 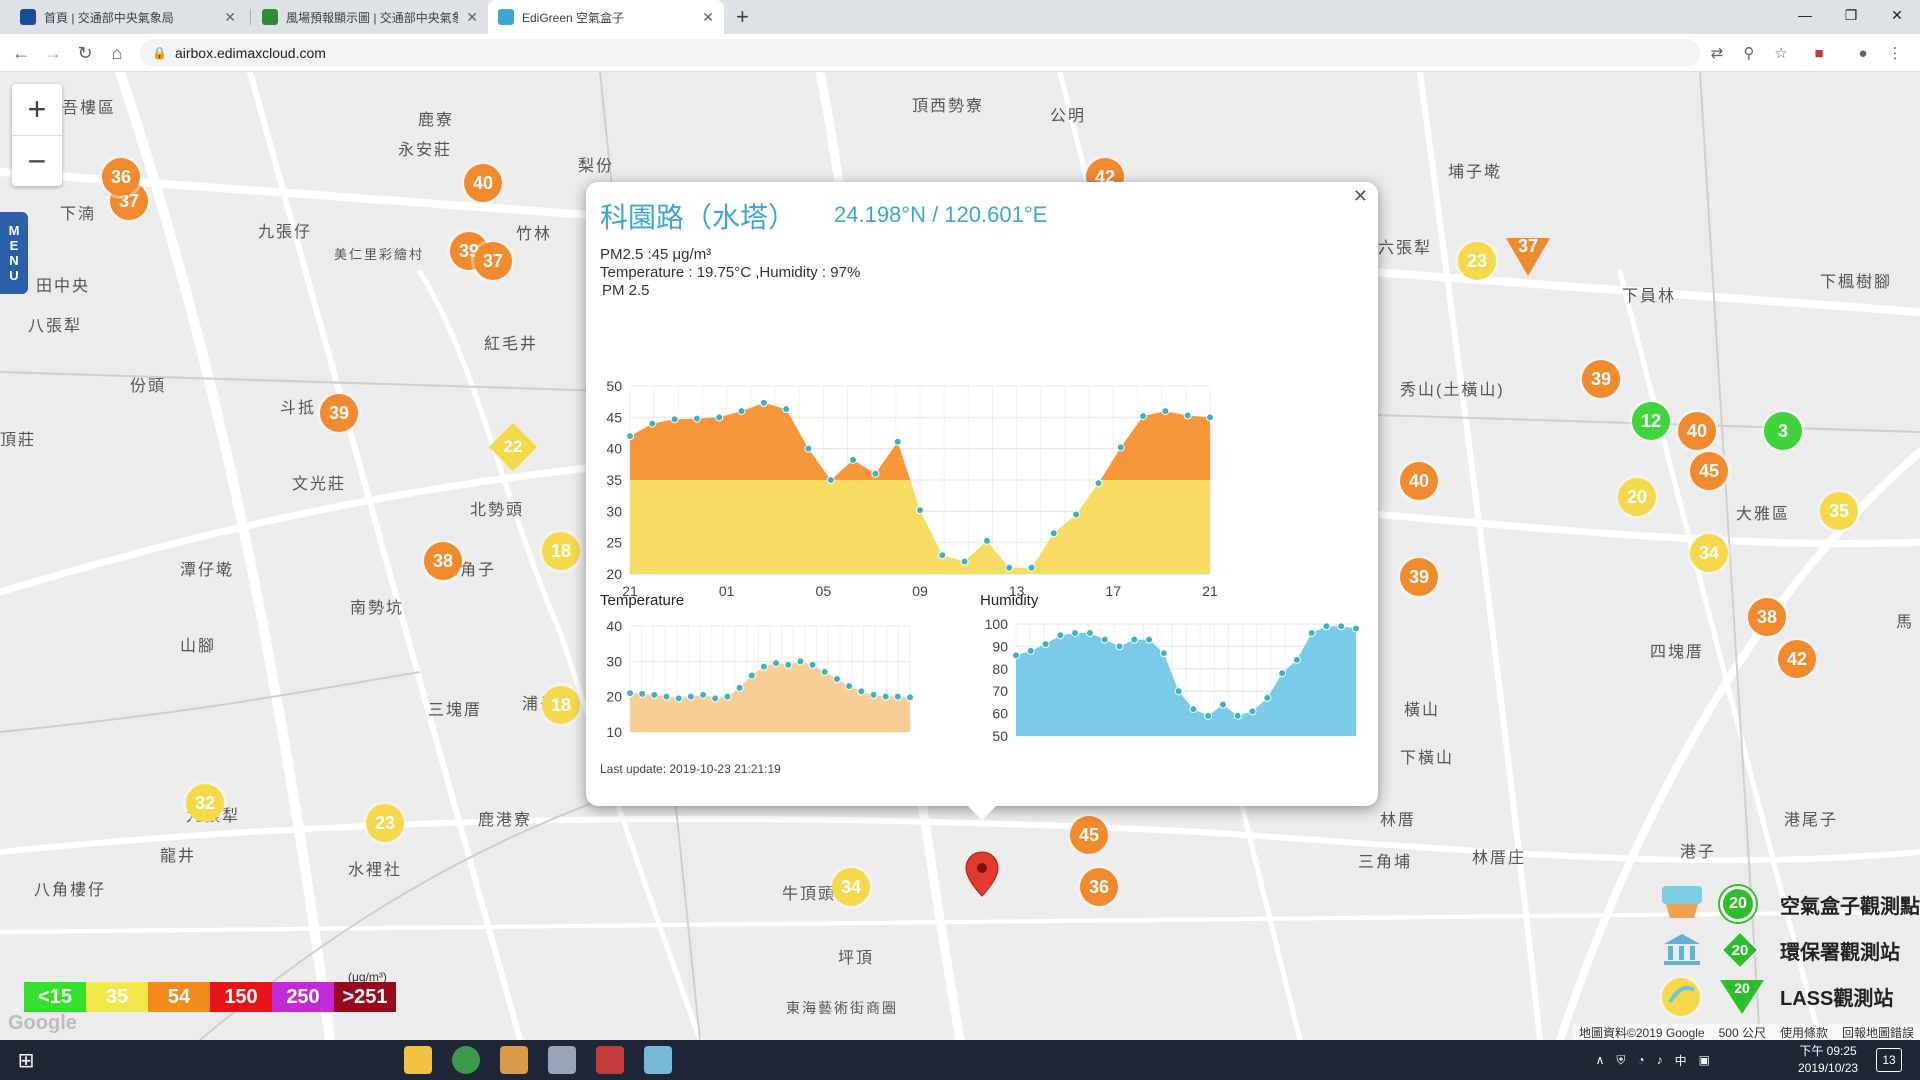 I want to click on epa-station-marker: 22, so click(x=513, y=447).